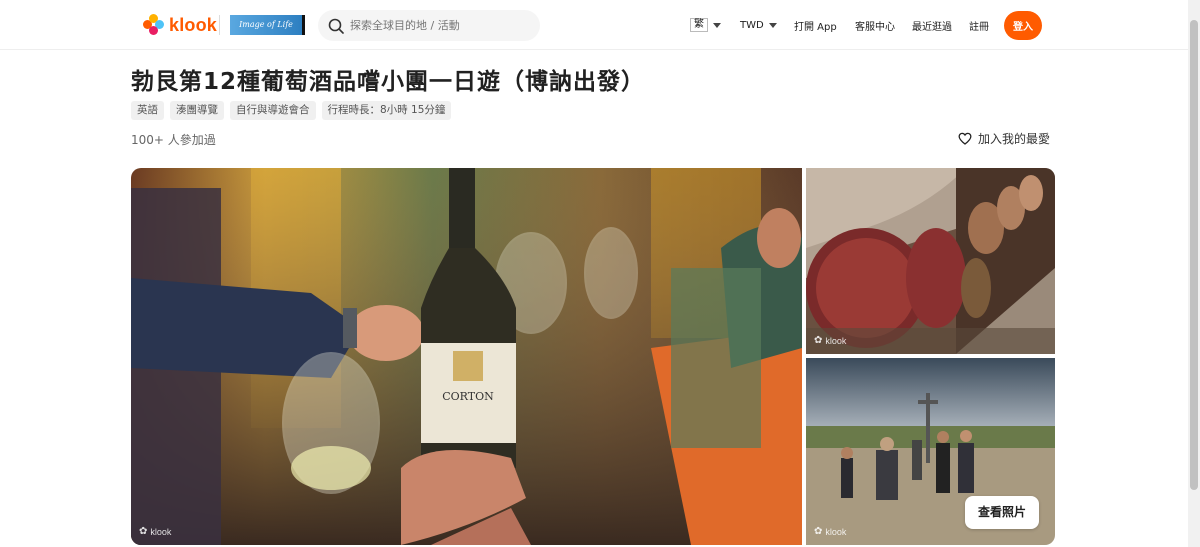 This screenshot has width=1200, height=547. What do you see at coordinates (815, 25) in the screenshot?
I see `open-app-link: 打開 App` at bounding box center [815, 25].